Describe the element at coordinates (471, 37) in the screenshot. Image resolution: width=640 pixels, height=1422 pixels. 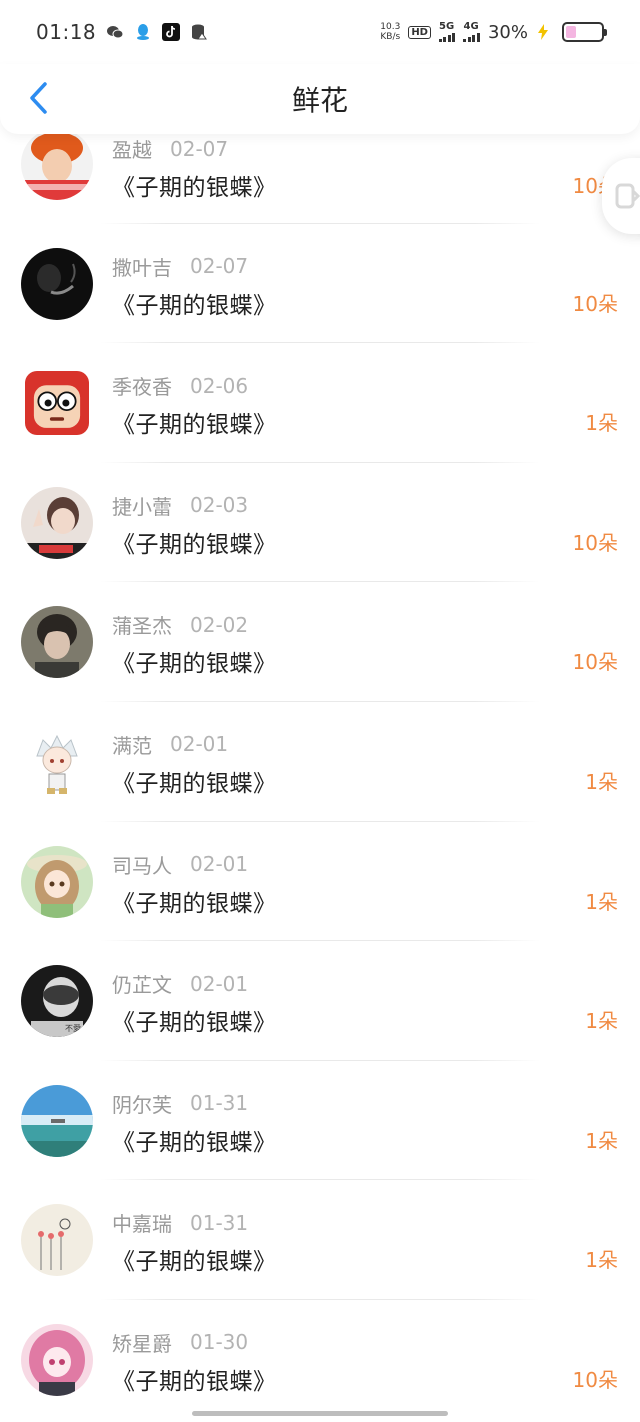
I see `signal-4g-icon` at that location.